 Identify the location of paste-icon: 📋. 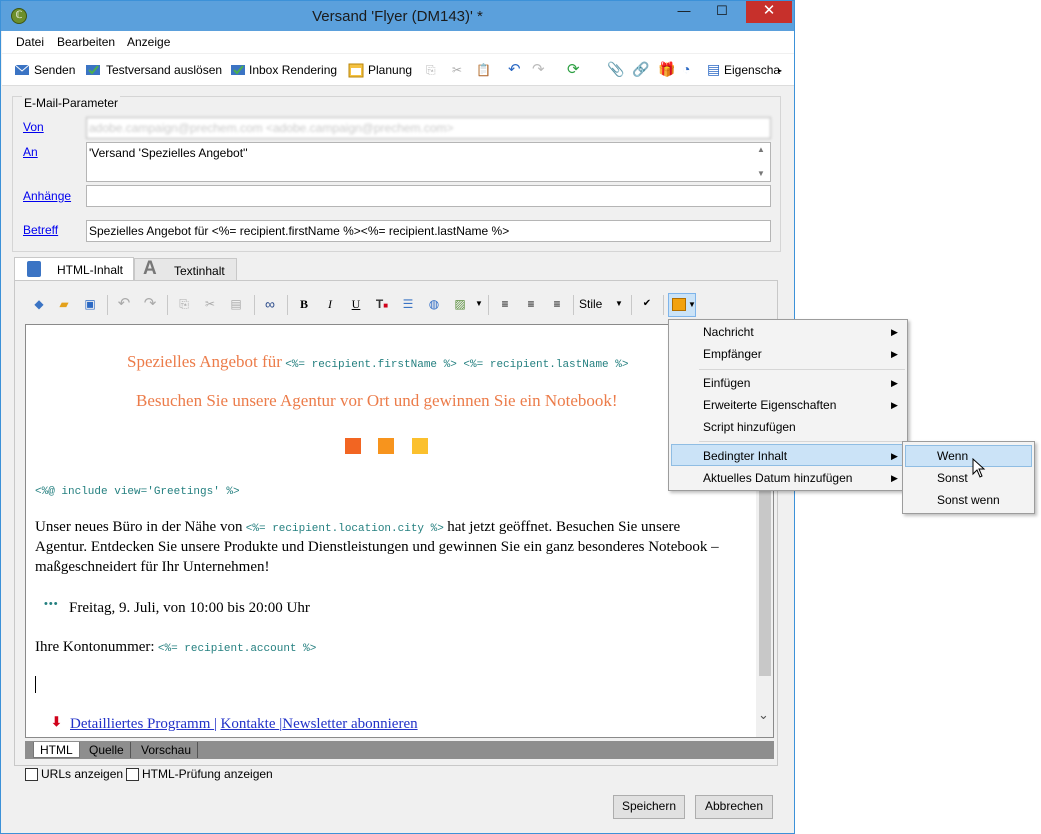
(483, 70).